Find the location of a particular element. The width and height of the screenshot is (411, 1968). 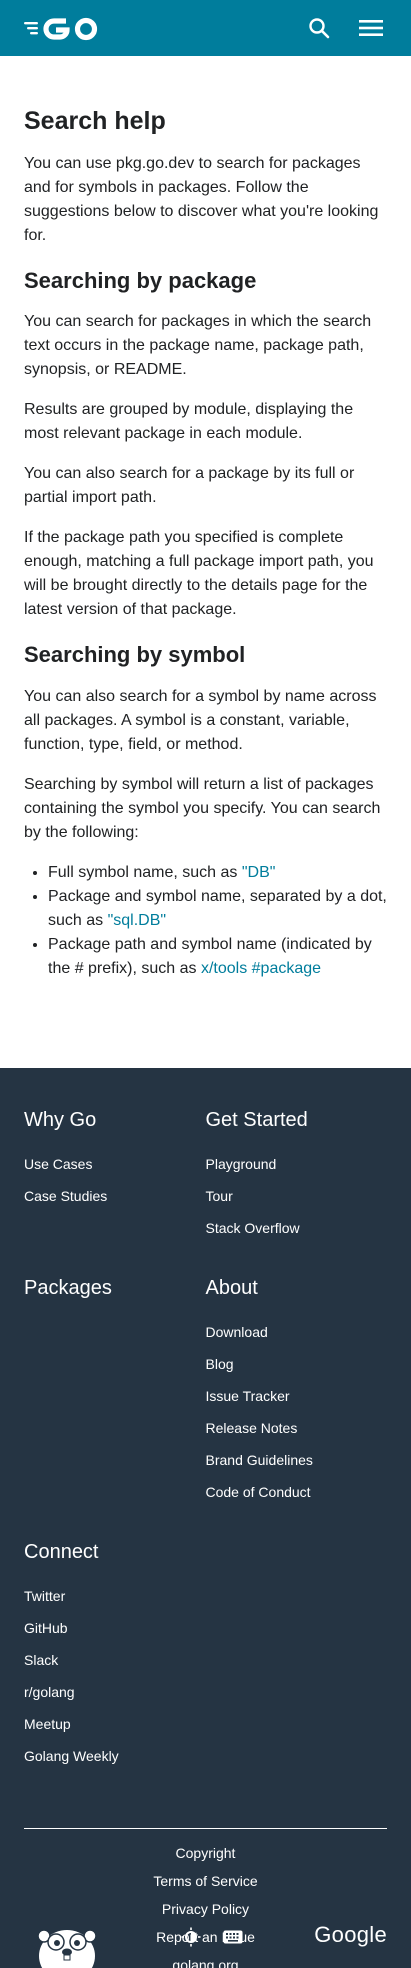

footer-link: Issue Tracker is located at coordinates (297, 1396).